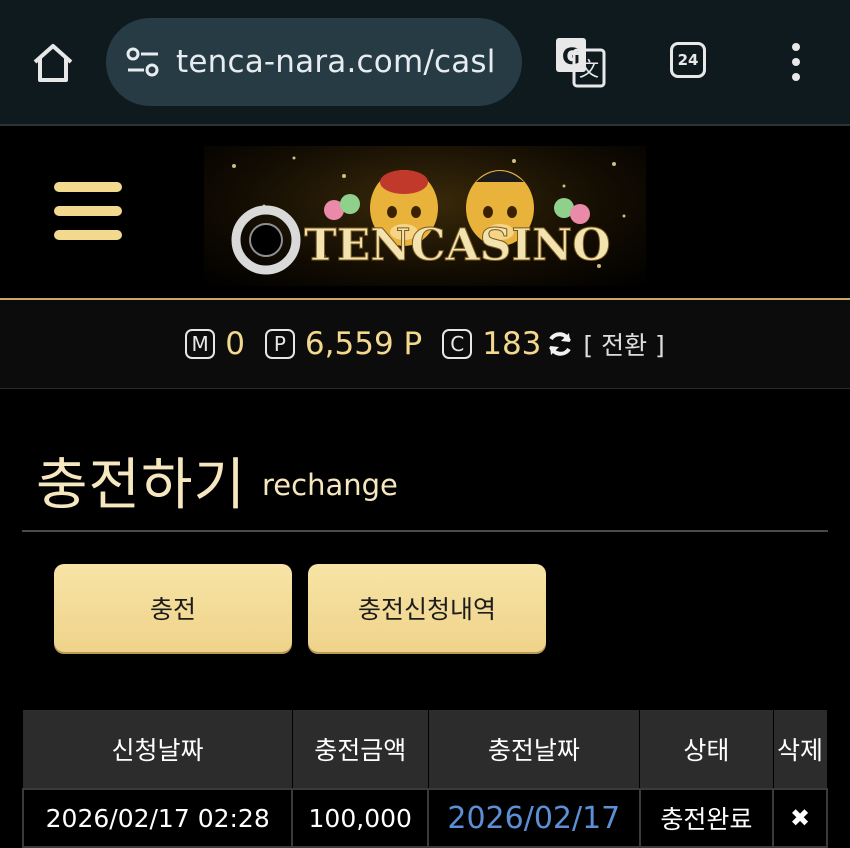 This screenshot has width=850, height=848. What do you see at coordinates (157, 818) in the screenshot?
I see `cell-request-date: 2026/02/17 02:28` at bounding box center [157, 818].